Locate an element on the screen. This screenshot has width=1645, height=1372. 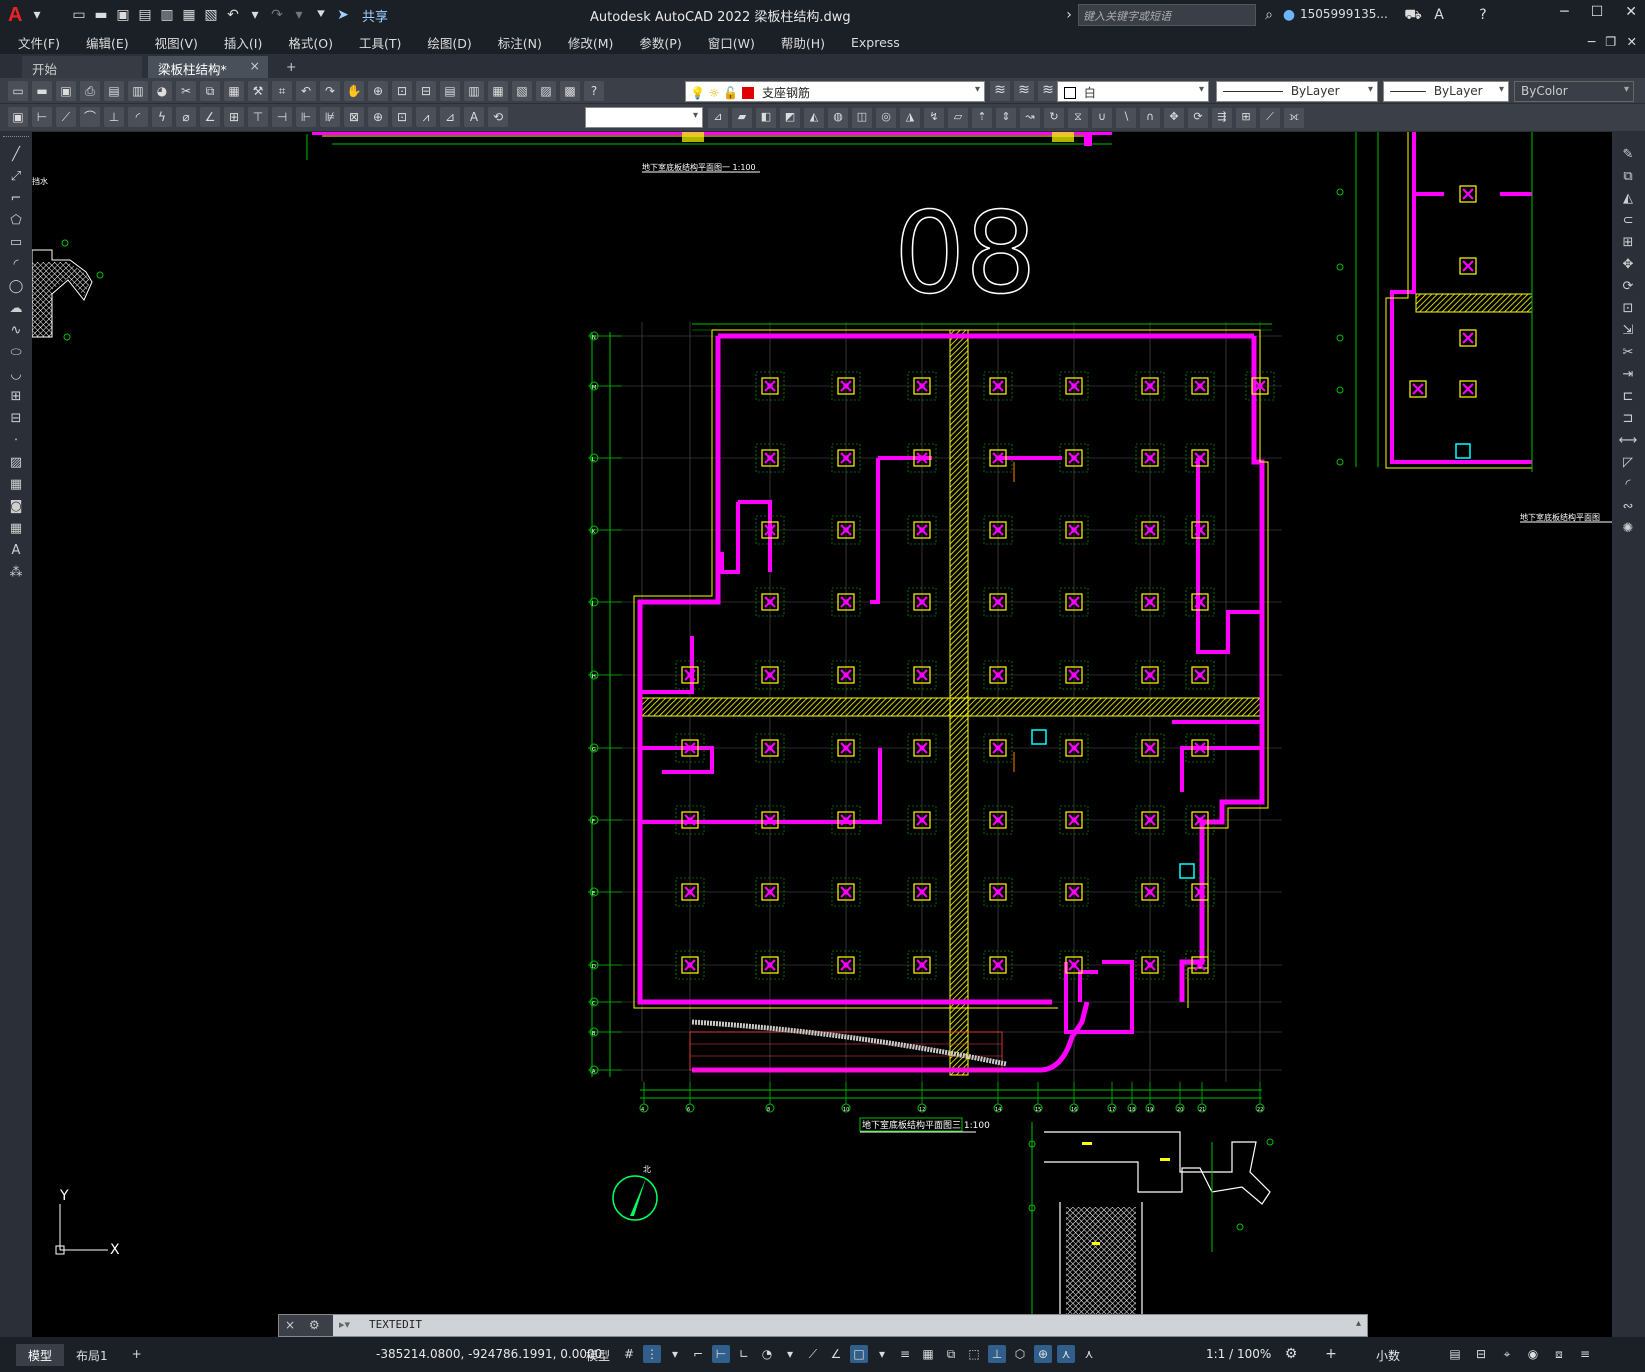
menu-express: Express is located at coordinates (875, 42).